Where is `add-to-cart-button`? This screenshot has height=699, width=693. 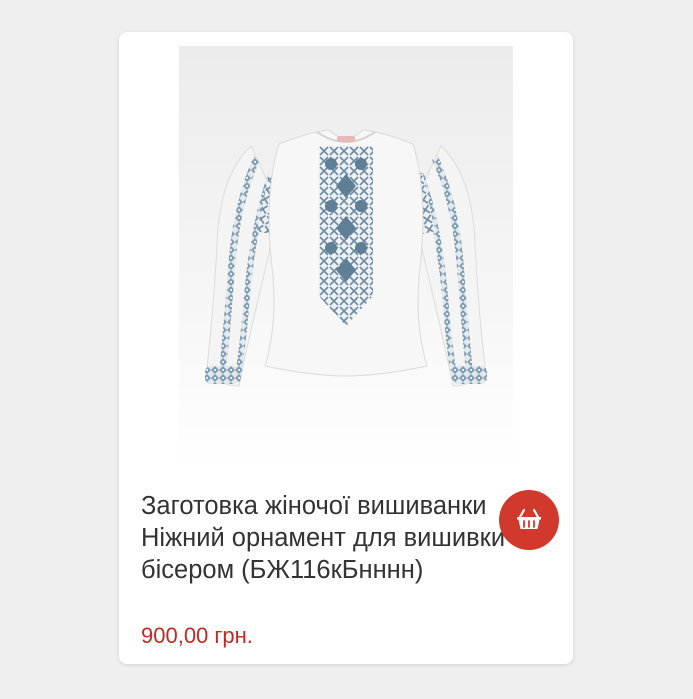
add-to-cart-button is located at coordinates (529, 520).